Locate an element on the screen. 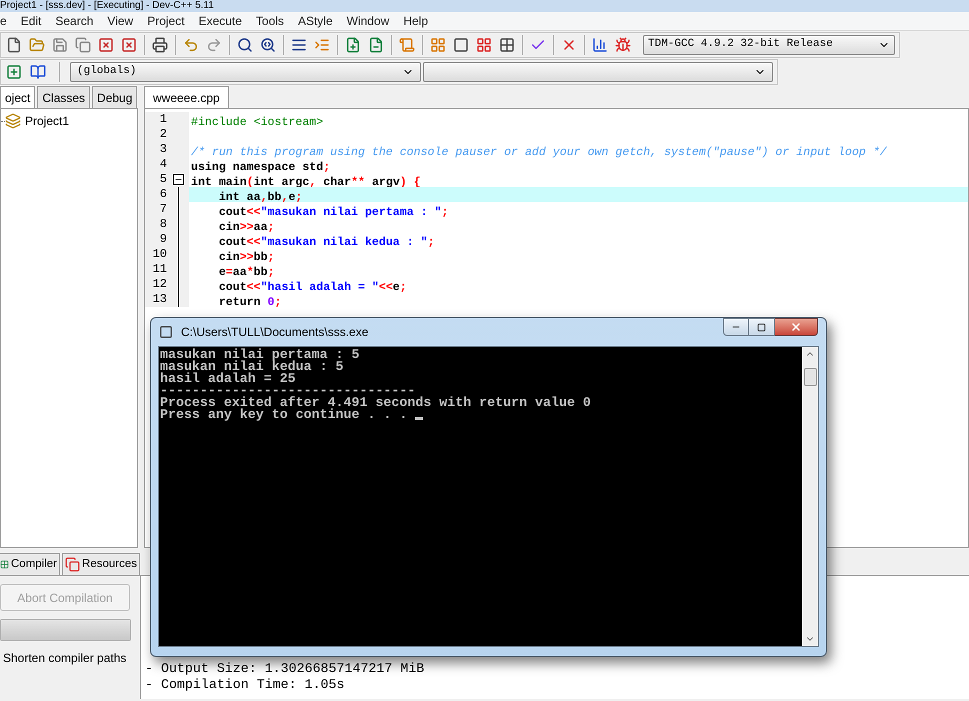  line-number: 5 is located at coordinates (162, 179).